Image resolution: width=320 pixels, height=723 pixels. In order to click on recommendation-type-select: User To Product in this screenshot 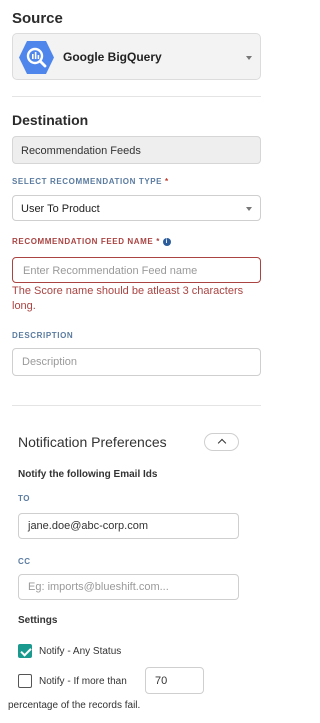, I will do `click(136, 208)`.